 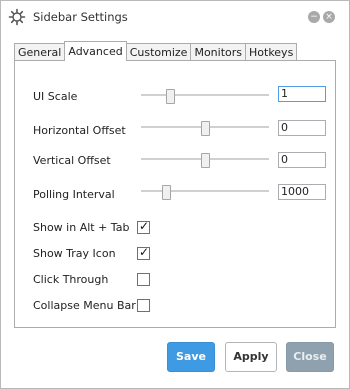 I want to click on close-window-button: ×, so click(x=329, y=17).